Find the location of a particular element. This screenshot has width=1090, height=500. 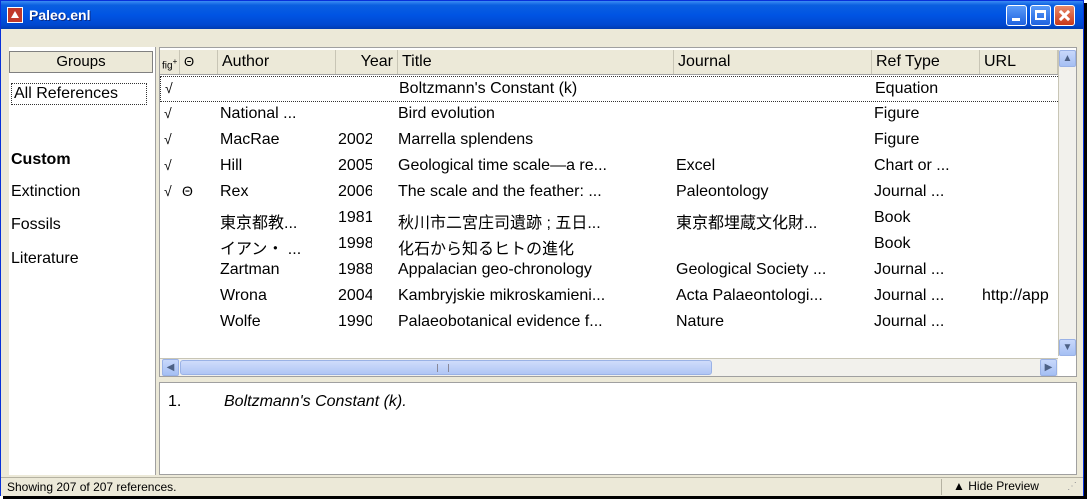

maximize-button is located at coordinates (1040, 15).